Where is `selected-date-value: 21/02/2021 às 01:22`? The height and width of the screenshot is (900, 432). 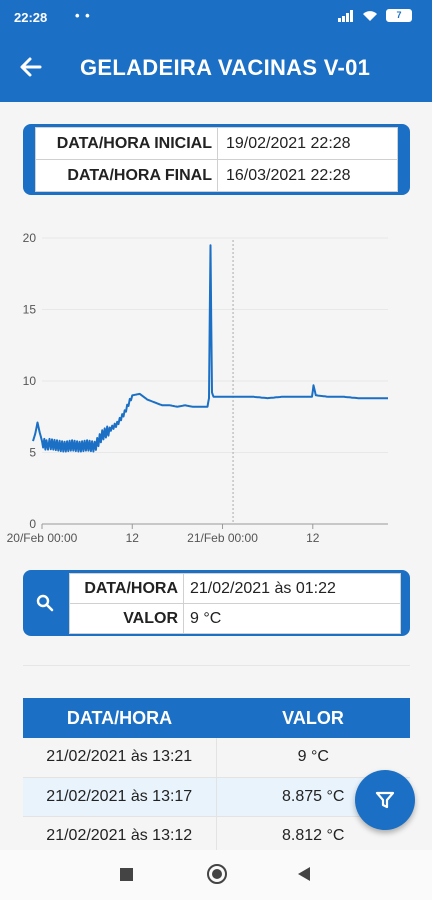 selected-date-value: 21/02/2021 às 01:22 is located at coordinates (292, 588).